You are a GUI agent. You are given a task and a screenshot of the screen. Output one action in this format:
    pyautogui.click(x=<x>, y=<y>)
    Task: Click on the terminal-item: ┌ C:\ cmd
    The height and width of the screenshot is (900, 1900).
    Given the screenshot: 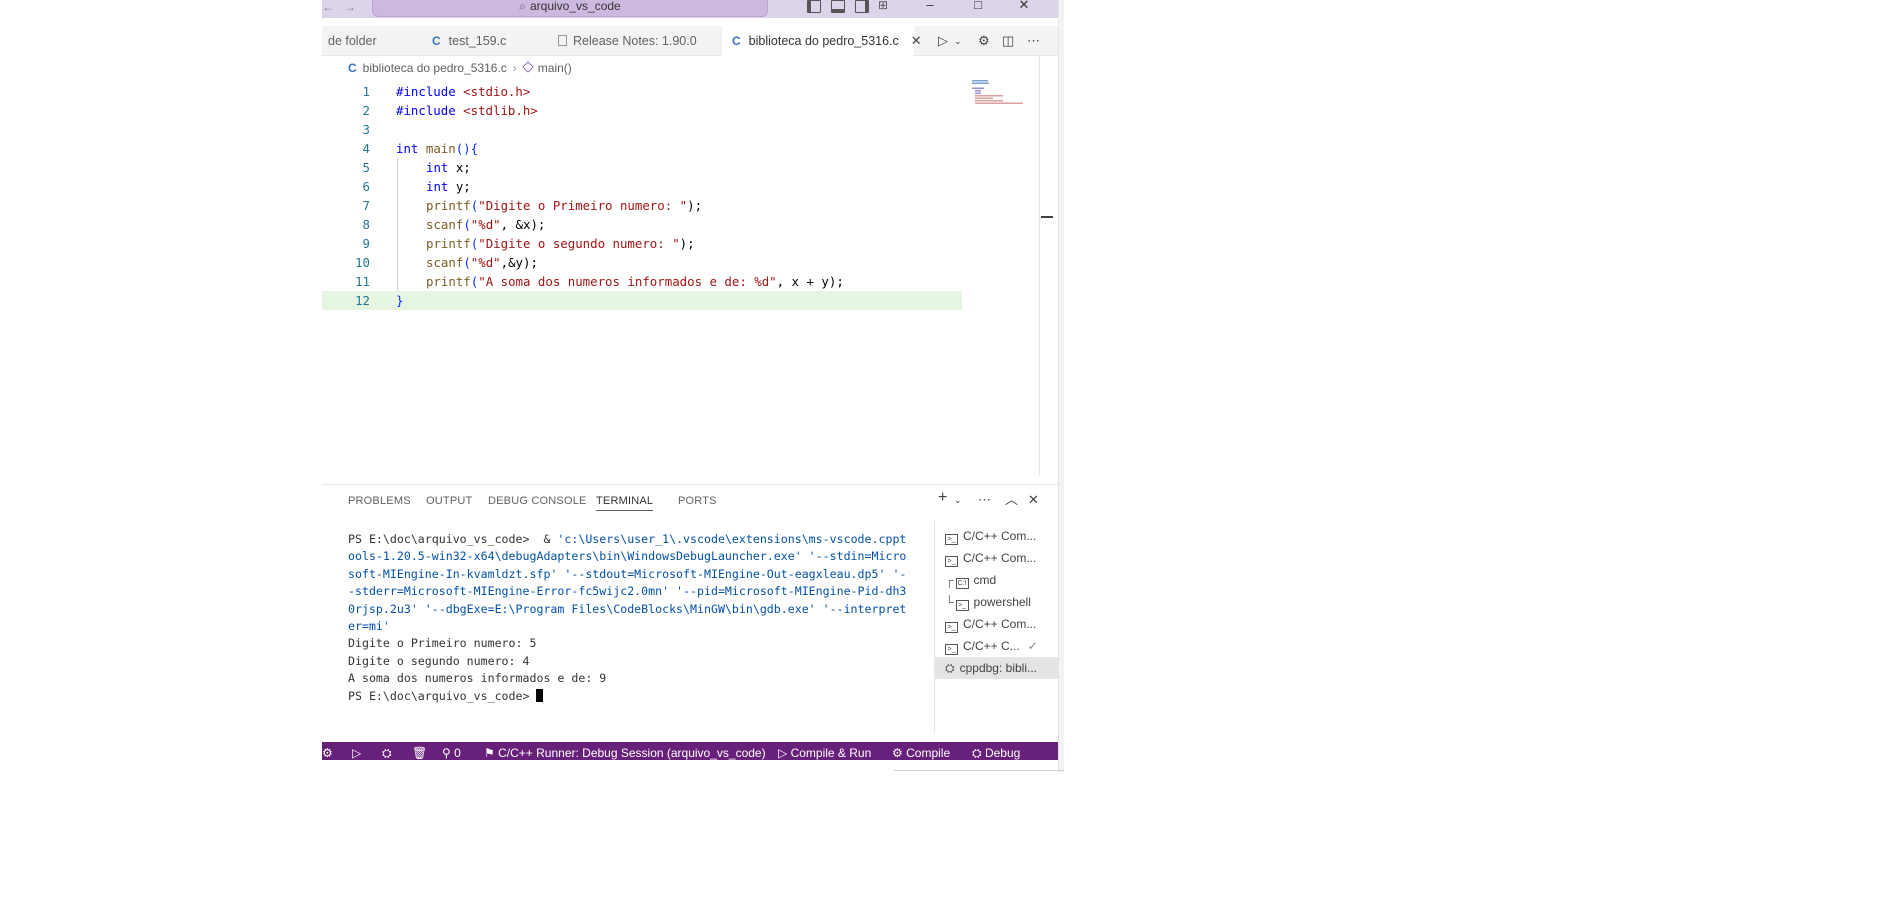 What is the action you would take?
    pyautogui.click(x=996, y=580)
    